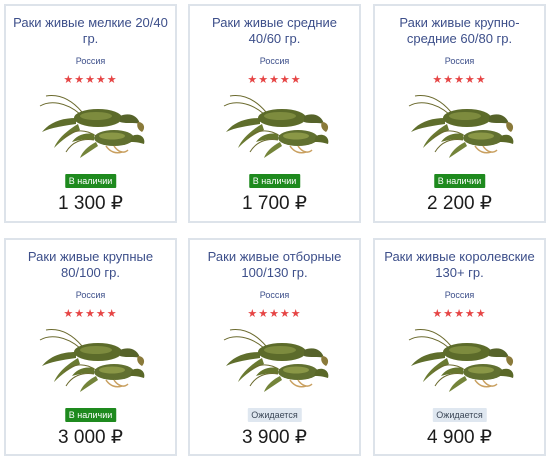 The image size is (550, 461). What do you see at coordinates (90, 203) in the screenshot?
I see `product-price: 1 300 ₽` at bounding box center [90, 203].